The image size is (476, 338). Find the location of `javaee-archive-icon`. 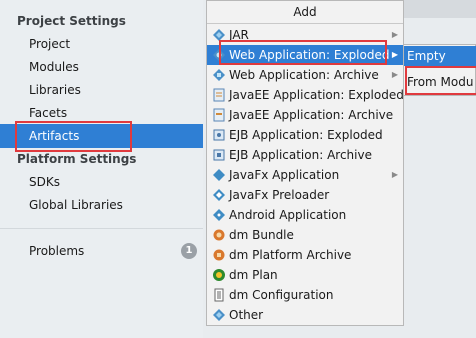

javaee-archive-icon is located at coordinates (219, 115).